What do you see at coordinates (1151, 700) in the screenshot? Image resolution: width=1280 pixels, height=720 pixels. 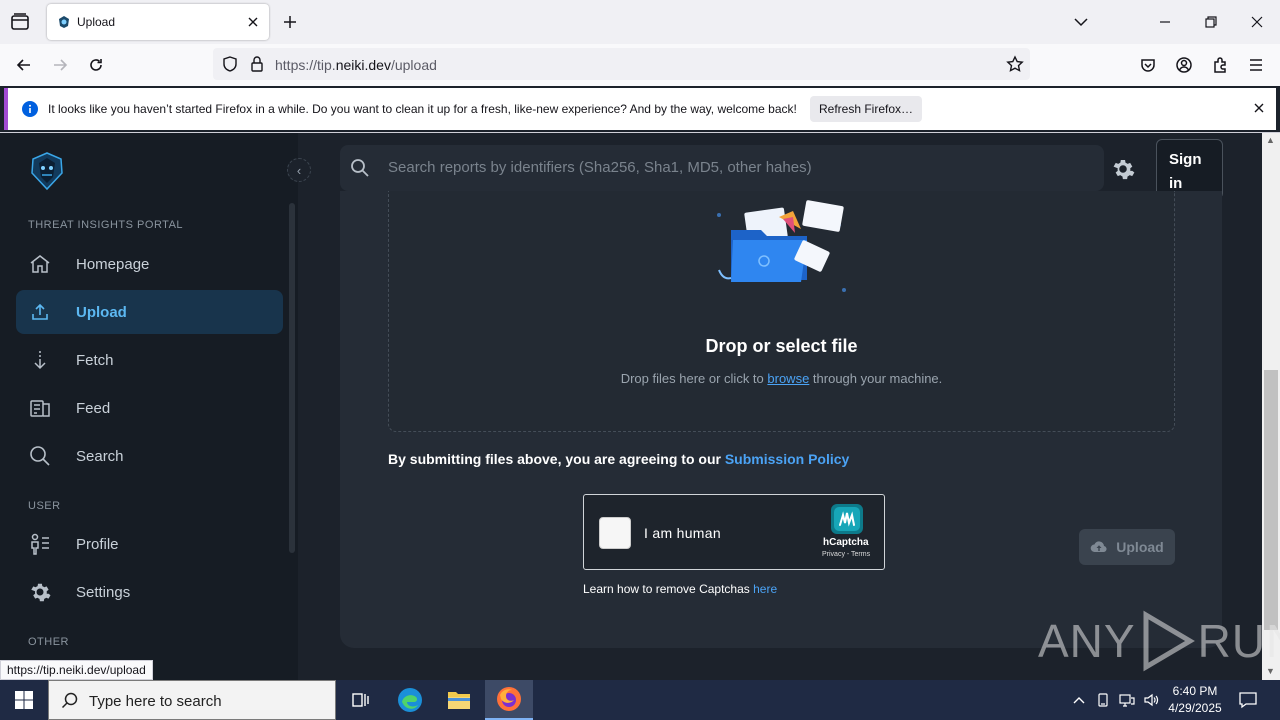 I see `volume-icon` at bounding box center [1151, 700].